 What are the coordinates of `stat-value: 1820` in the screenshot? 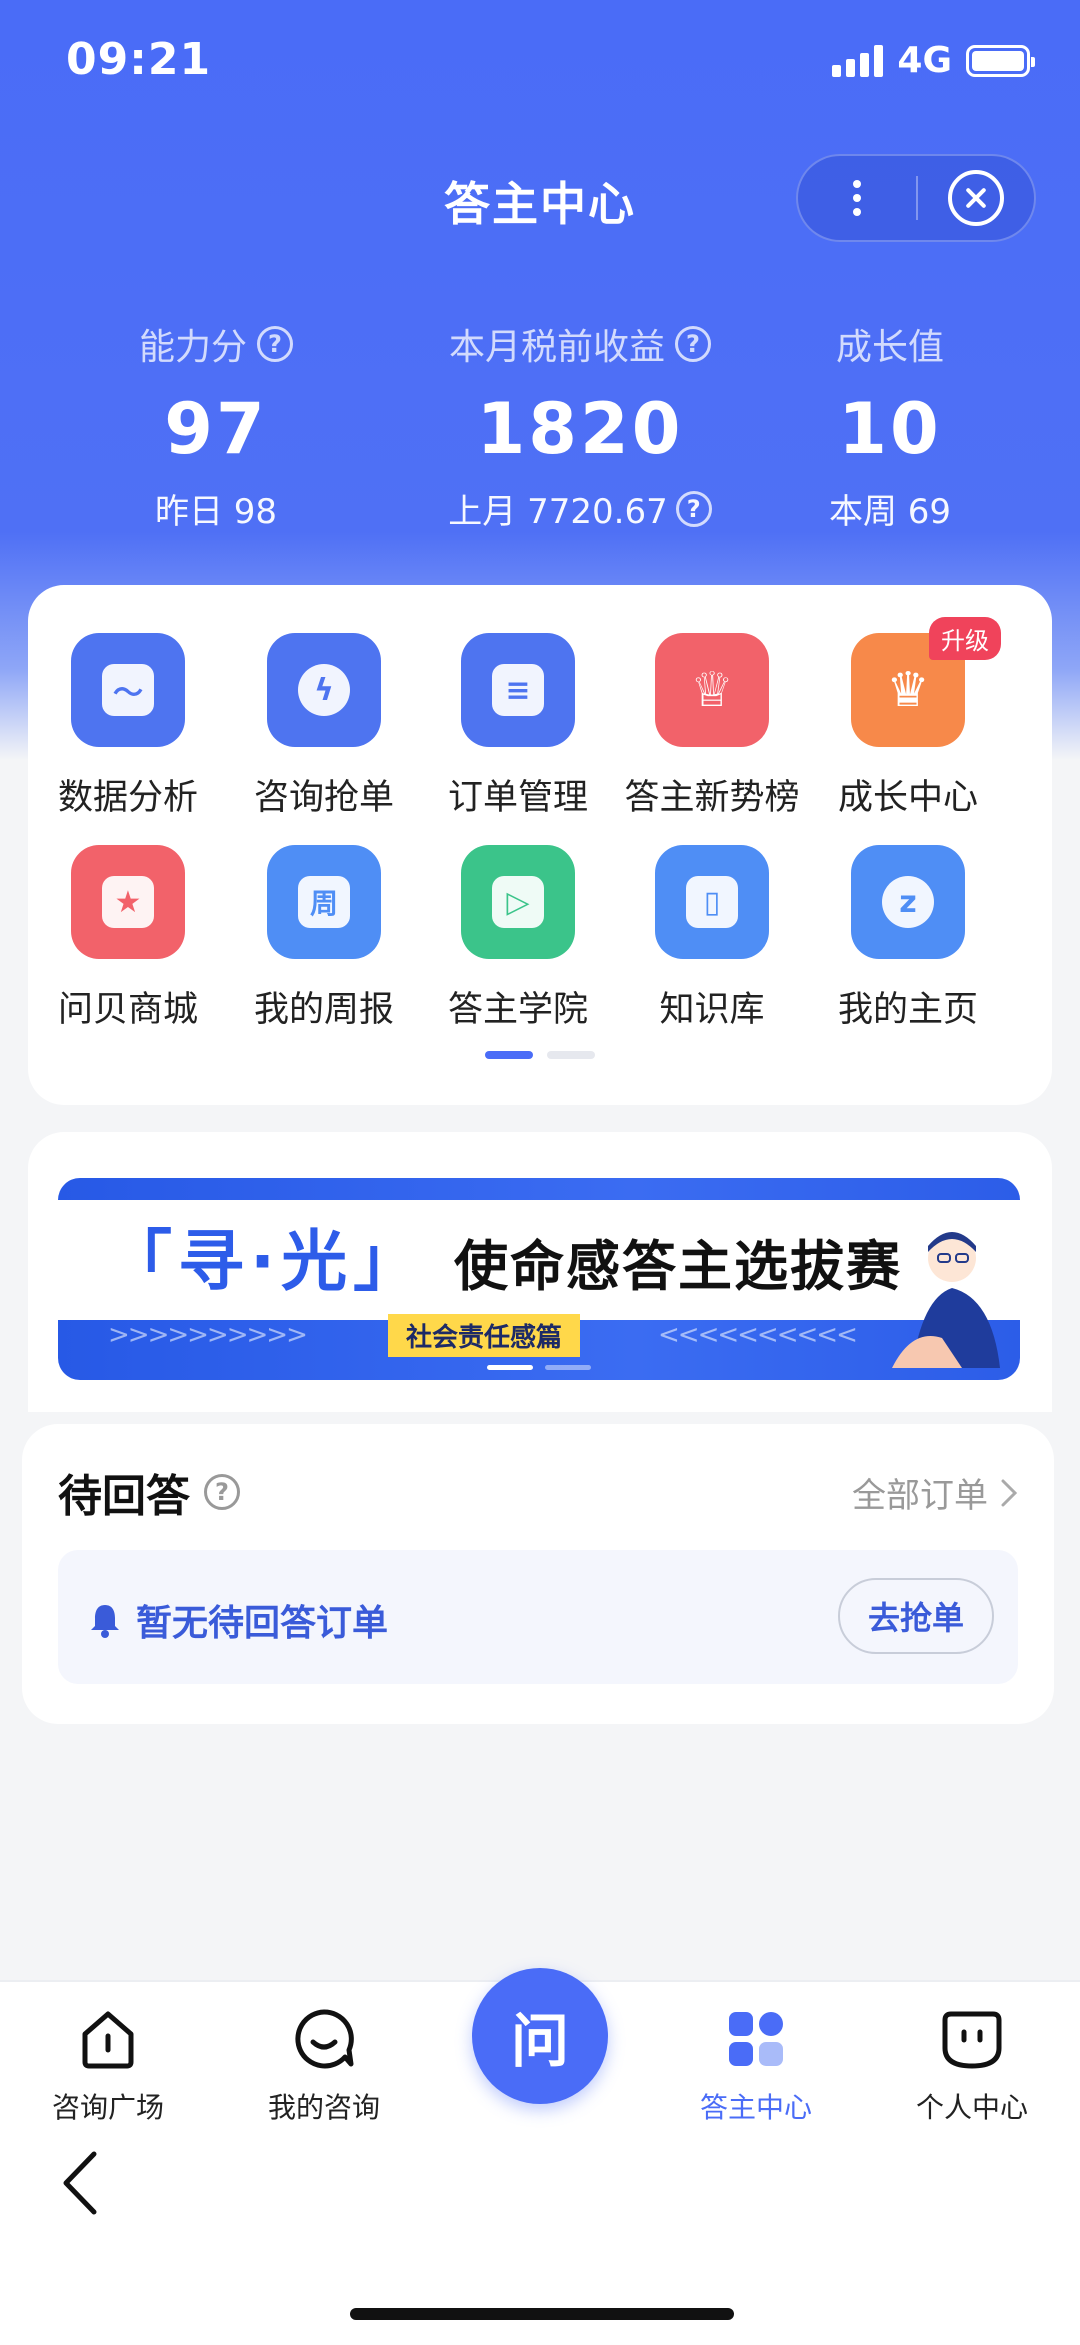 It's located at (580, 429).